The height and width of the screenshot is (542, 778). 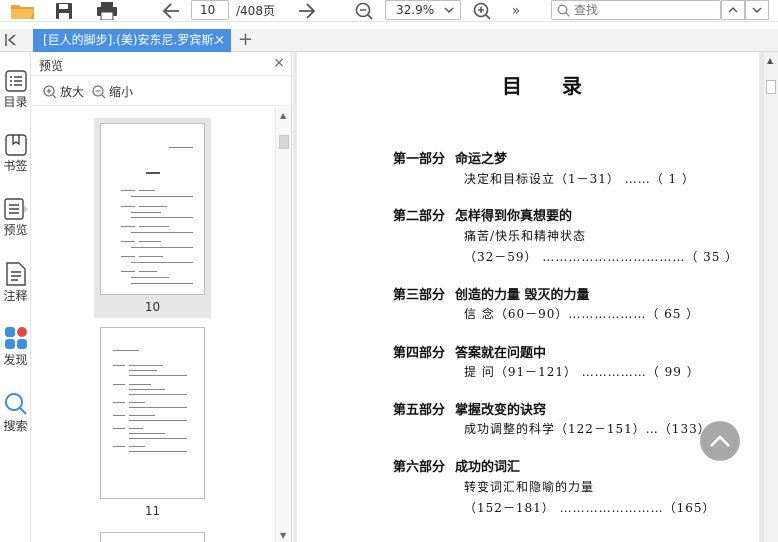 I want to click on close-tab-icon: ×, so click(x=219, y=40).